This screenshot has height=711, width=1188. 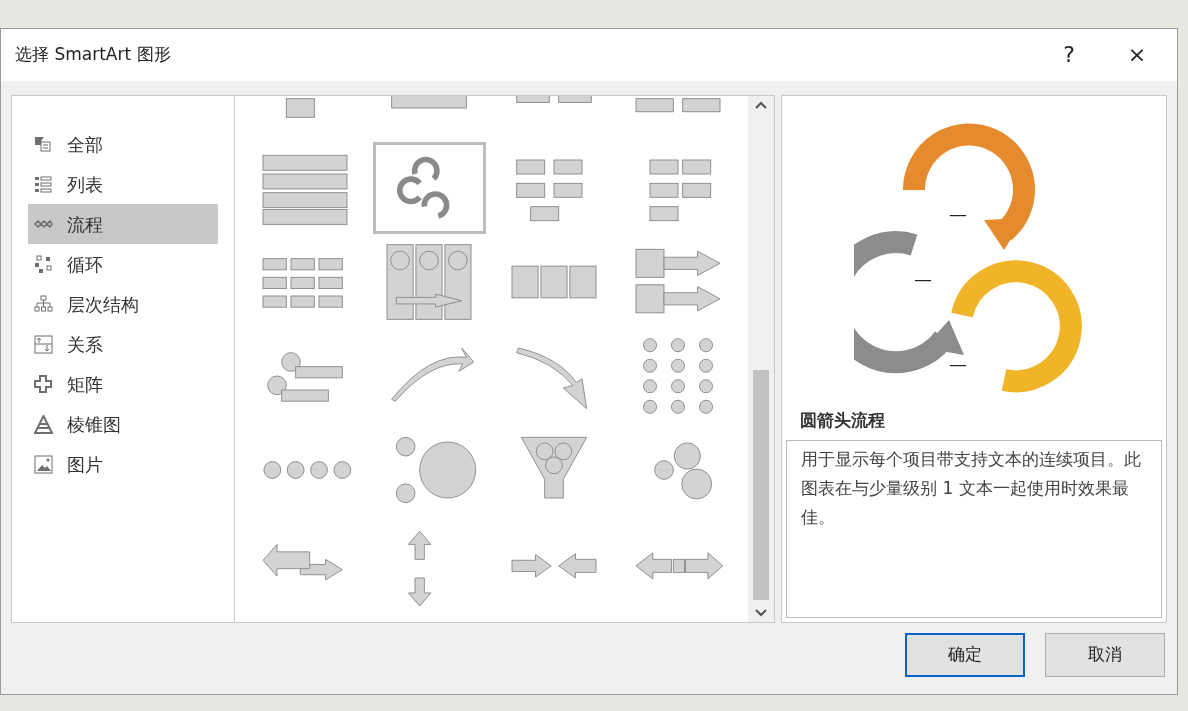 What do you see at coordinates (43, 184) in the screenshot?
I see `list-icon` at bounding box center [43, 184].